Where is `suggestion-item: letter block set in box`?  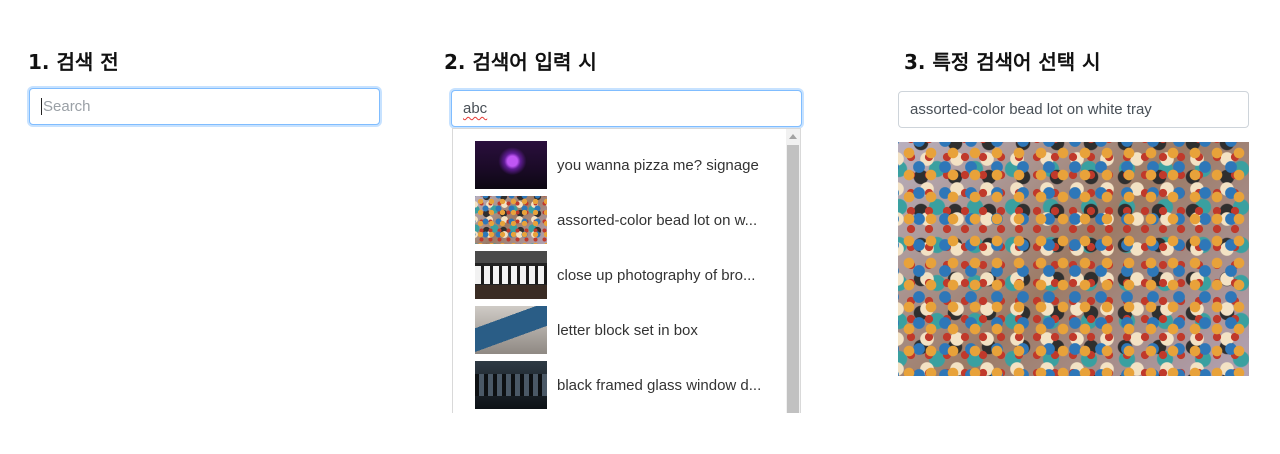
suggestion-item: letter block set in box is located at coordinates (625, 330).